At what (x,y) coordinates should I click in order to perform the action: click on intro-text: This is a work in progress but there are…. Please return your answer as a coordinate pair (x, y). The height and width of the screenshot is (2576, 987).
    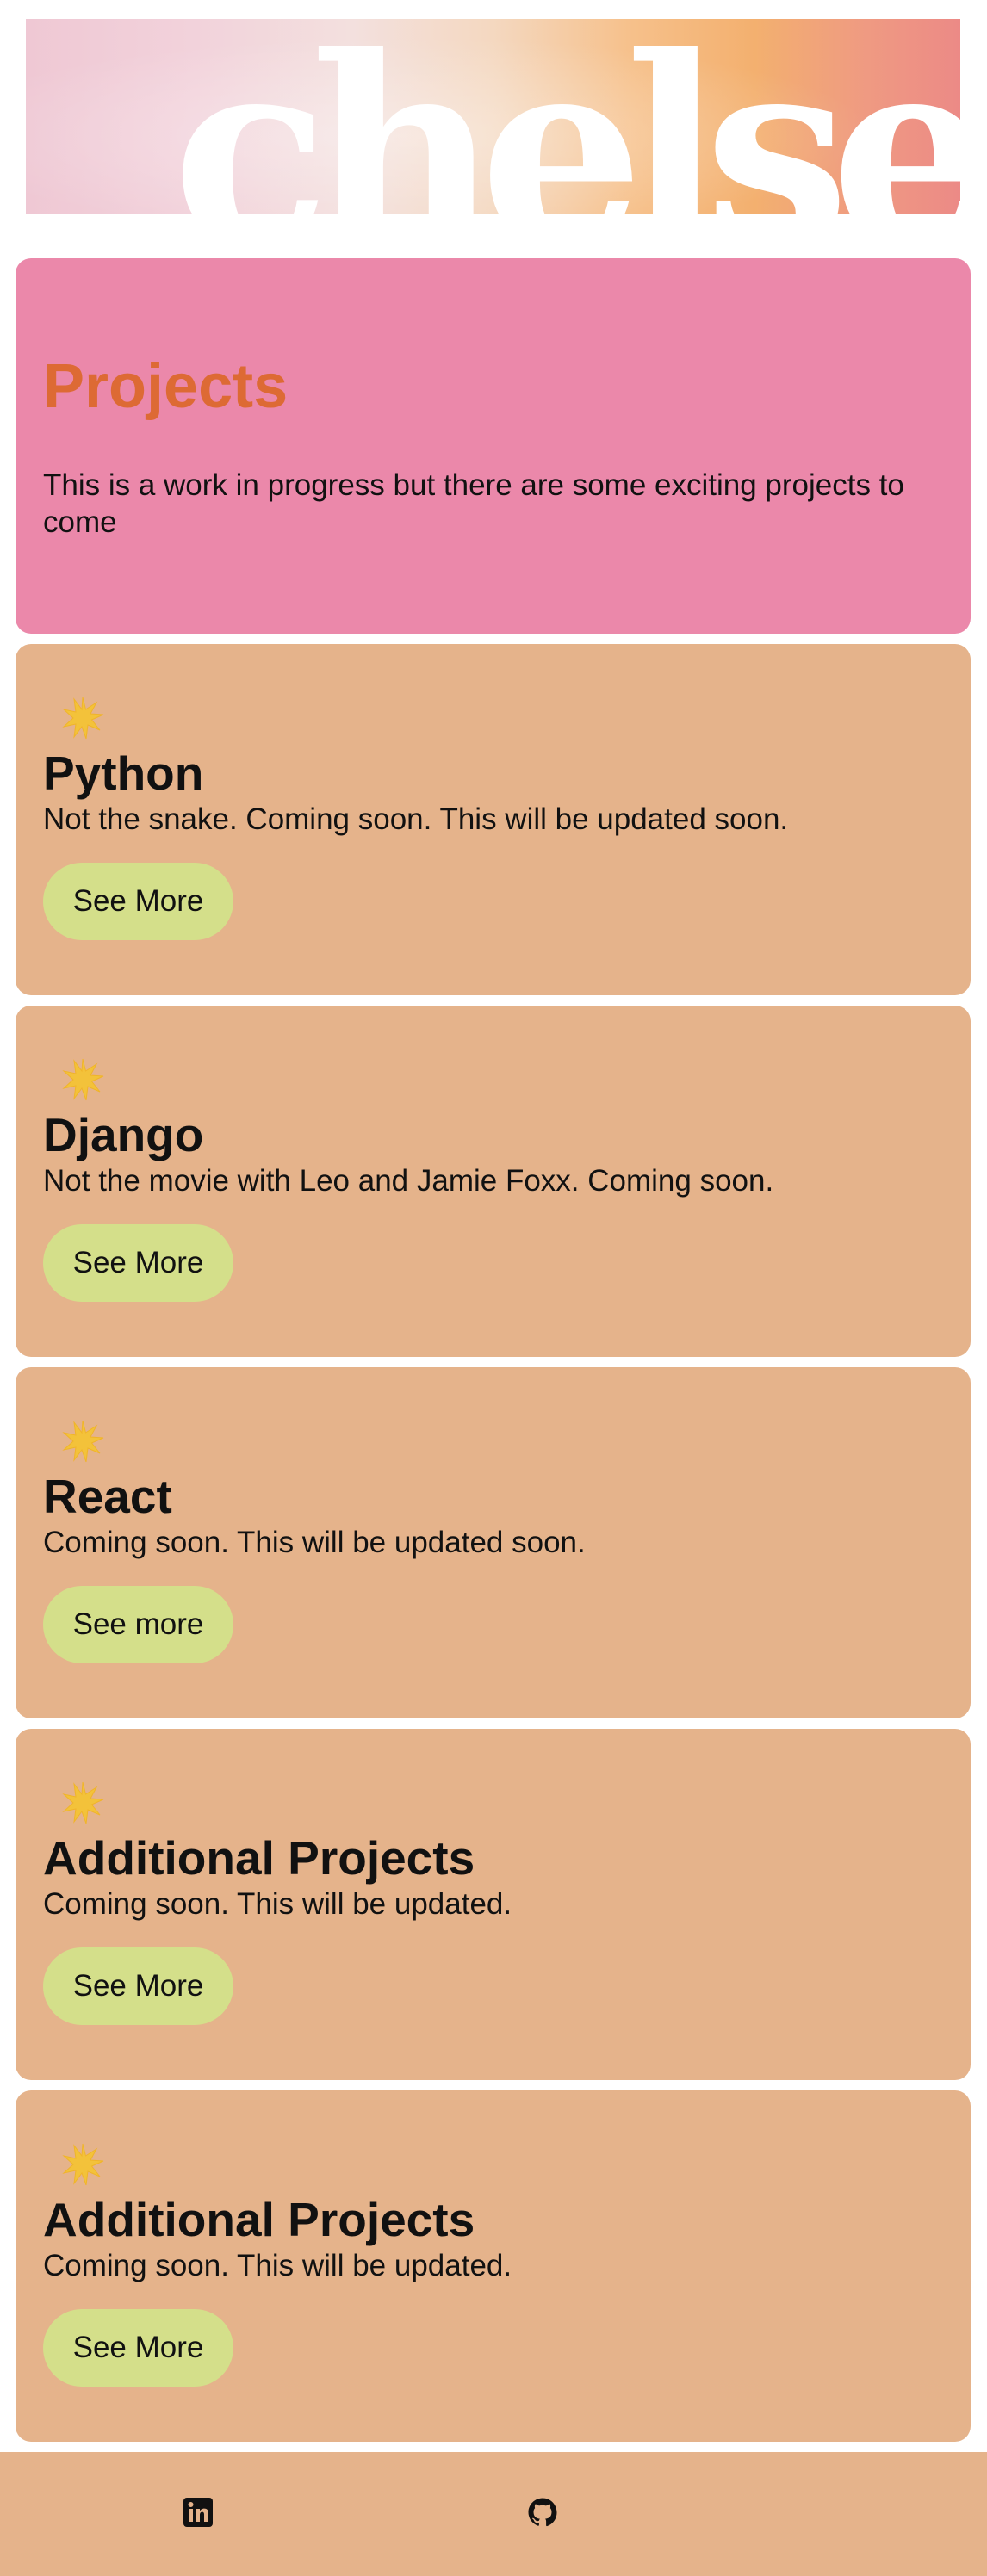
    Looking at the image, I should click on (473, 503).